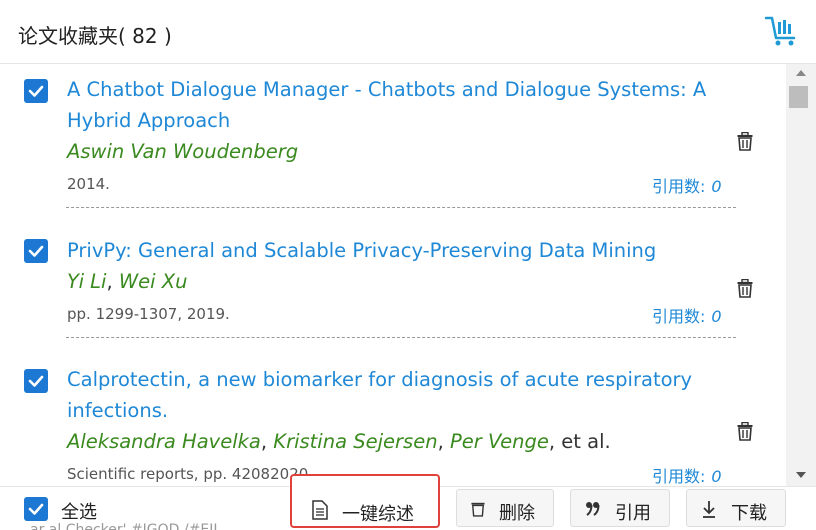 This screenshot has height=530, width=816. What do you see at coordinates (709, 509) in the screenshot?
I see `download-icon` at bounding box center [709, 509].